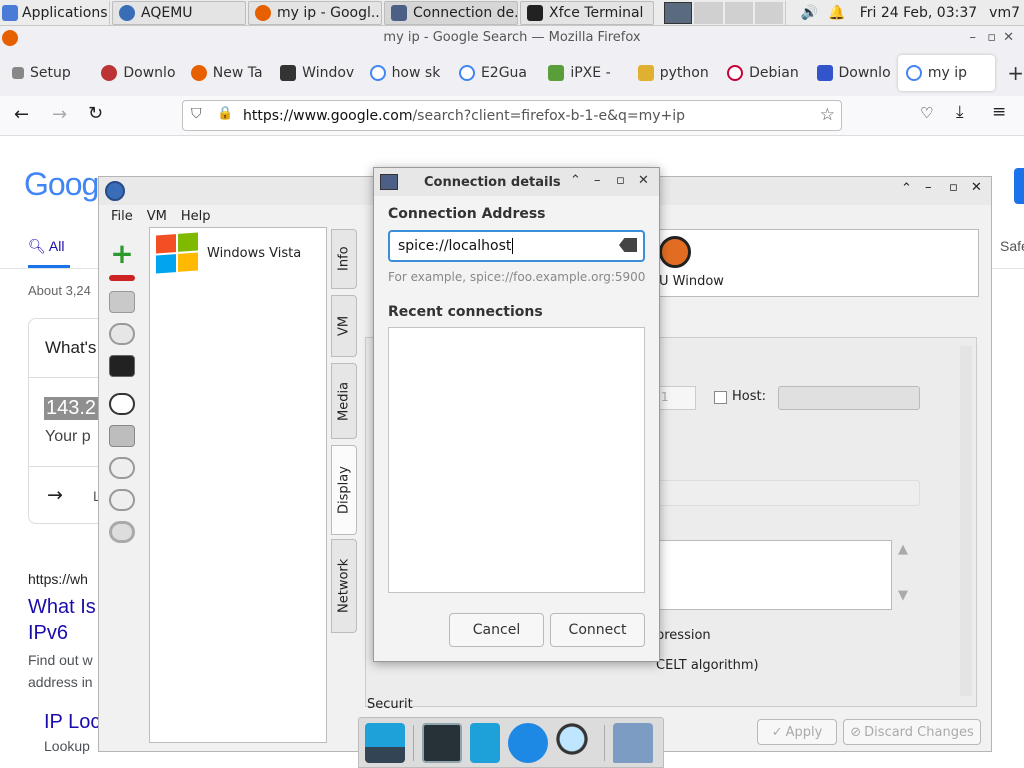 The image size is (1024, 768). I want to click on window-mode-label: U Window, so click(691, 281).